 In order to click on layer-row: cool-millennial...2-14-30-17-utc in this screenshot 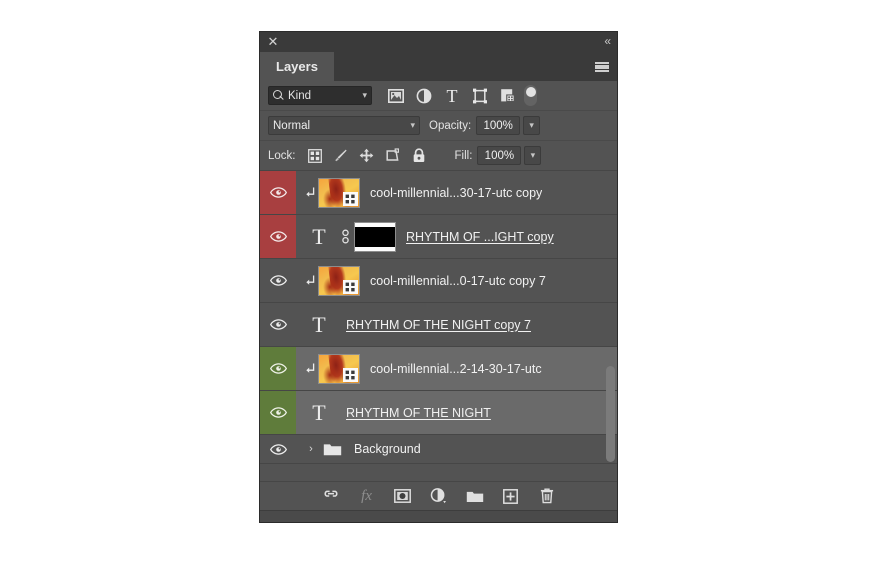, I will do `click(438, 369)`.